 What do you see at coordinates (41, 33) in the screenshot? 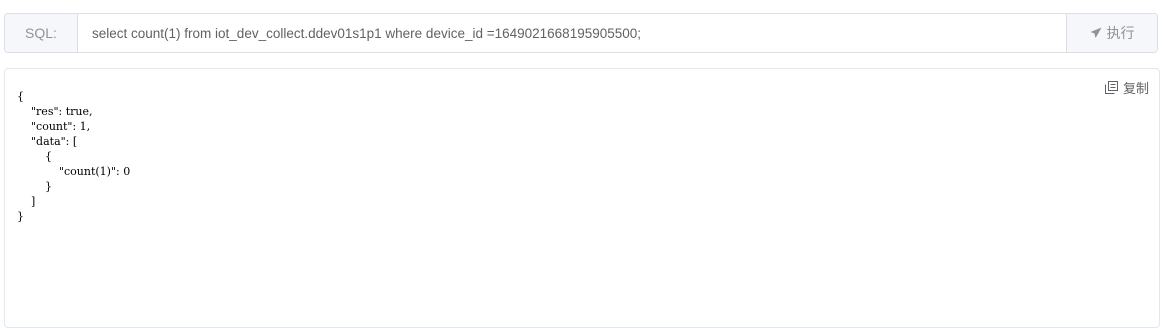
I see `sql-prefix-label: SQL:` at bounding box center [41, 33].